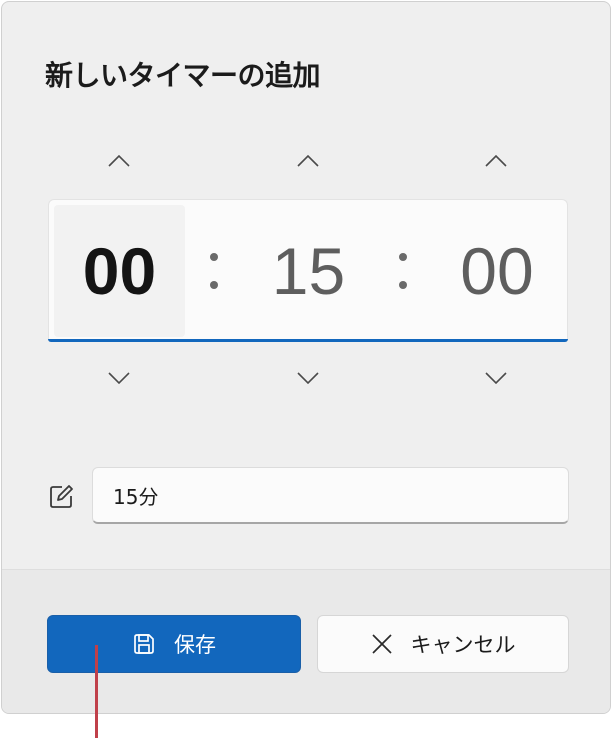 The width and height of the screenshot is (614, 738). I want to click on hours-increment-button, so click(119, 161).